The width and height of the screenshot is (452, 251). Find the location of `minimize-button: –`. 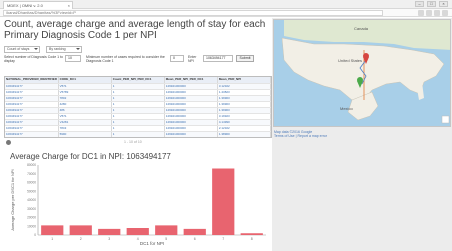

minimize-button: – is located at coordinates (419, 4).